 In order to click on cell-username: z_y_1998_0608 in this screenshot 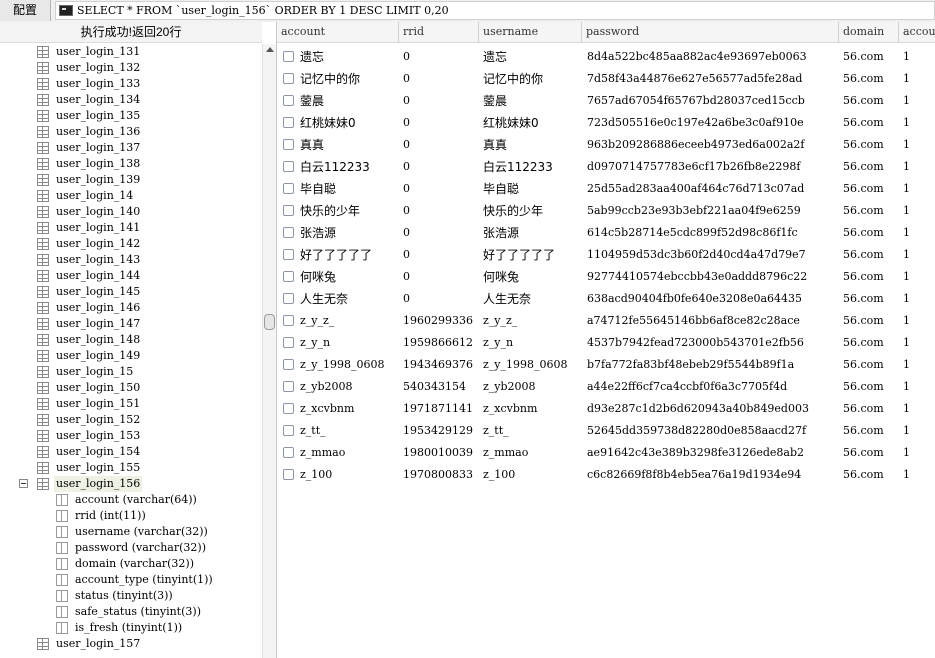, I will do `click(531, 365)`.